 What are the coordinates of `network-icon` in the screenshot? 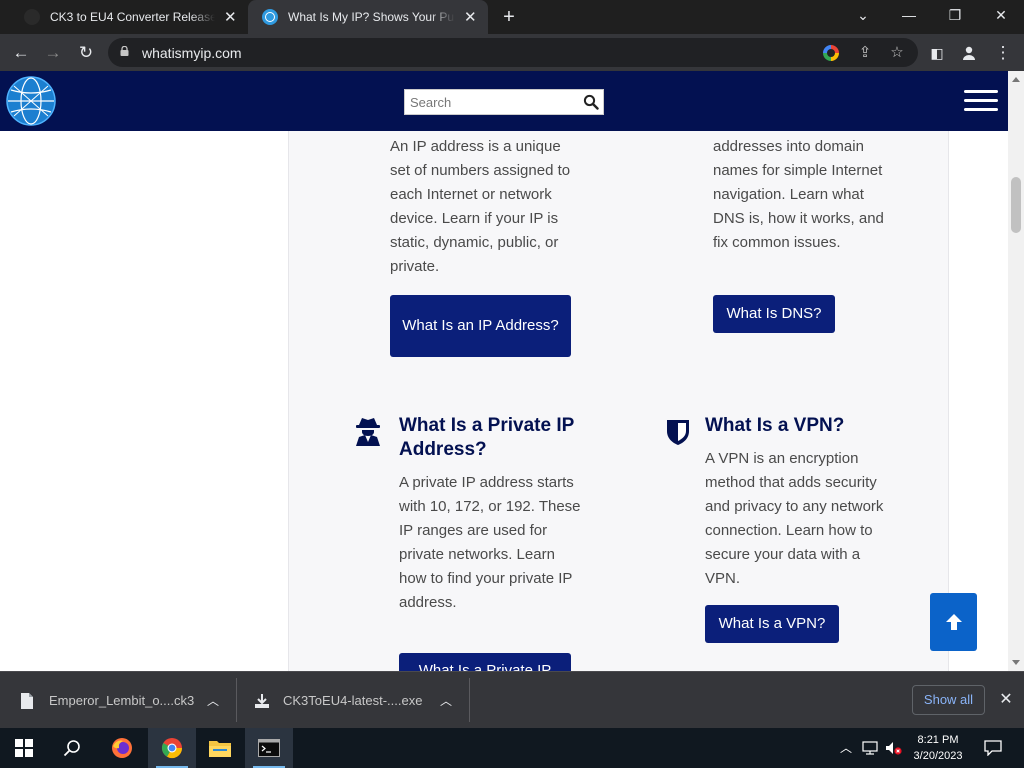 It's located at (870, 748).